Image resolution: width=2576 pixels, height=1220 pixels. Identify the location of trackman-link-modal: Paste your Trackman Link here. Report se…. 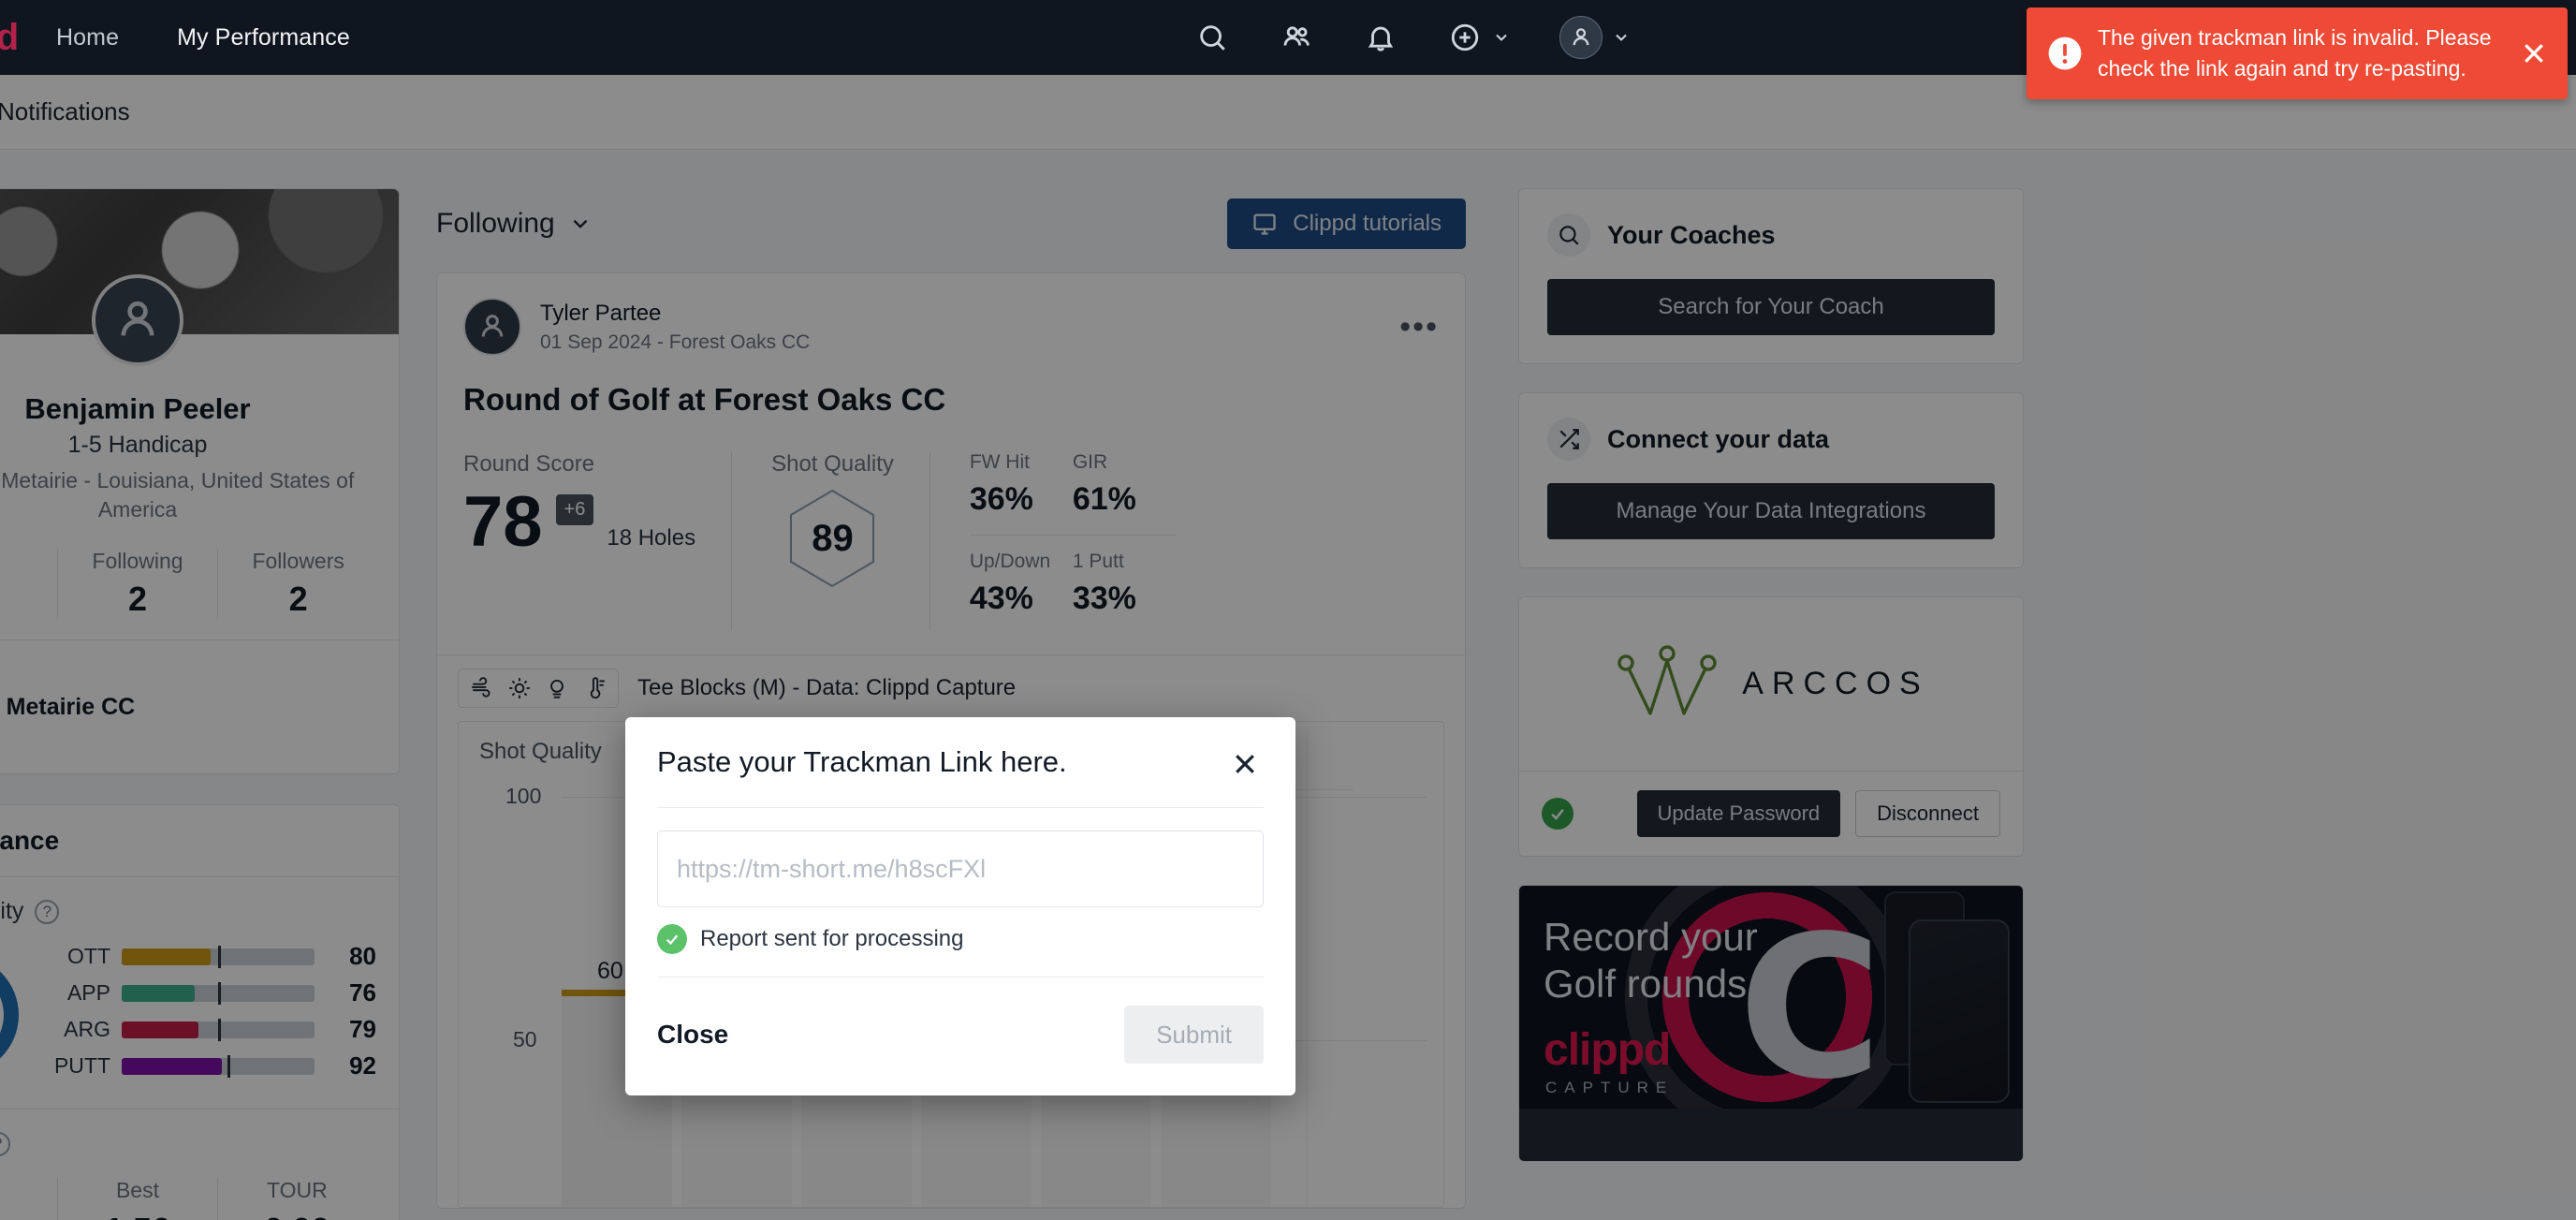
(960, 906).